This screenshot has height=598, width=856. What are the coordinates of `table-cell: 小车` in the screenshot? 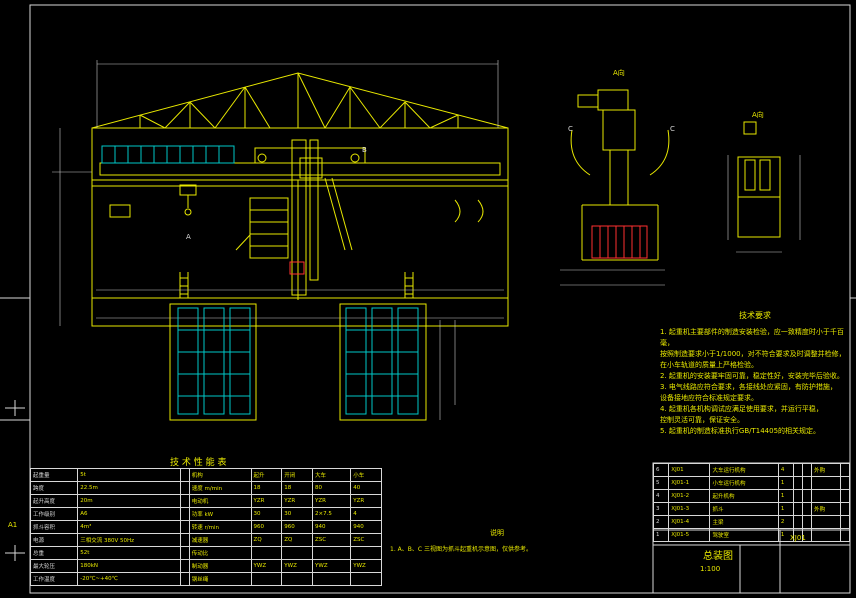 It's located at (366, 475).